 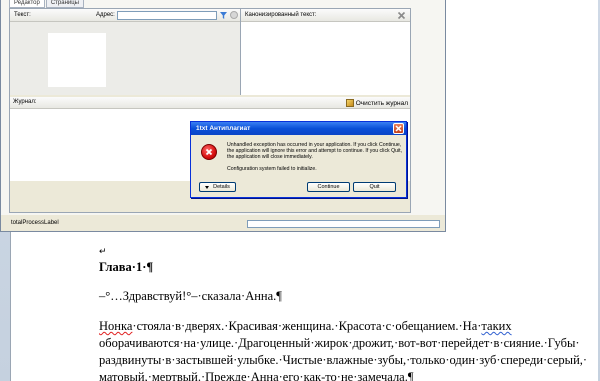 I want to click on total-process-label: totalProcessLabel, so click(x=35, y=223).